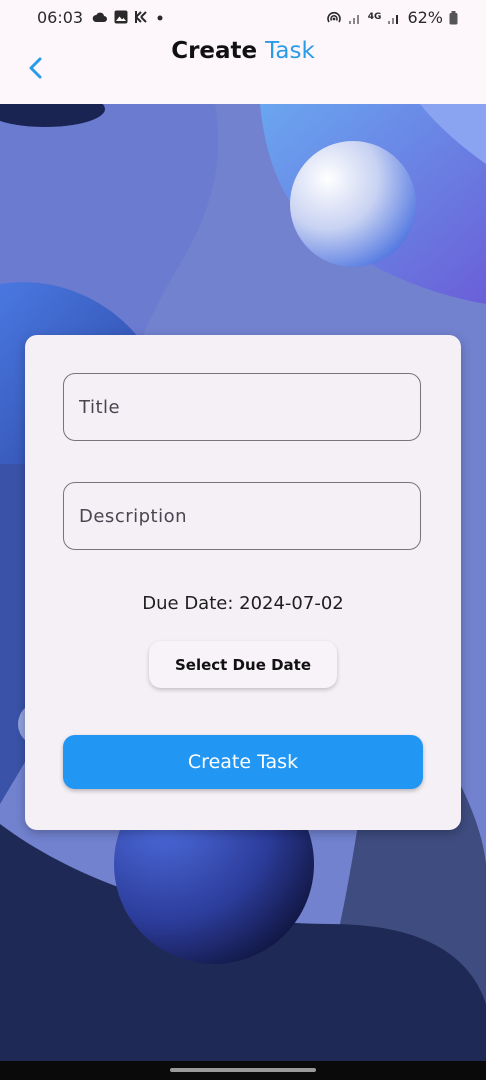 This screenshot has width=486, height=1080. I want to click on page-title-accent: Task, so click(290, 51).